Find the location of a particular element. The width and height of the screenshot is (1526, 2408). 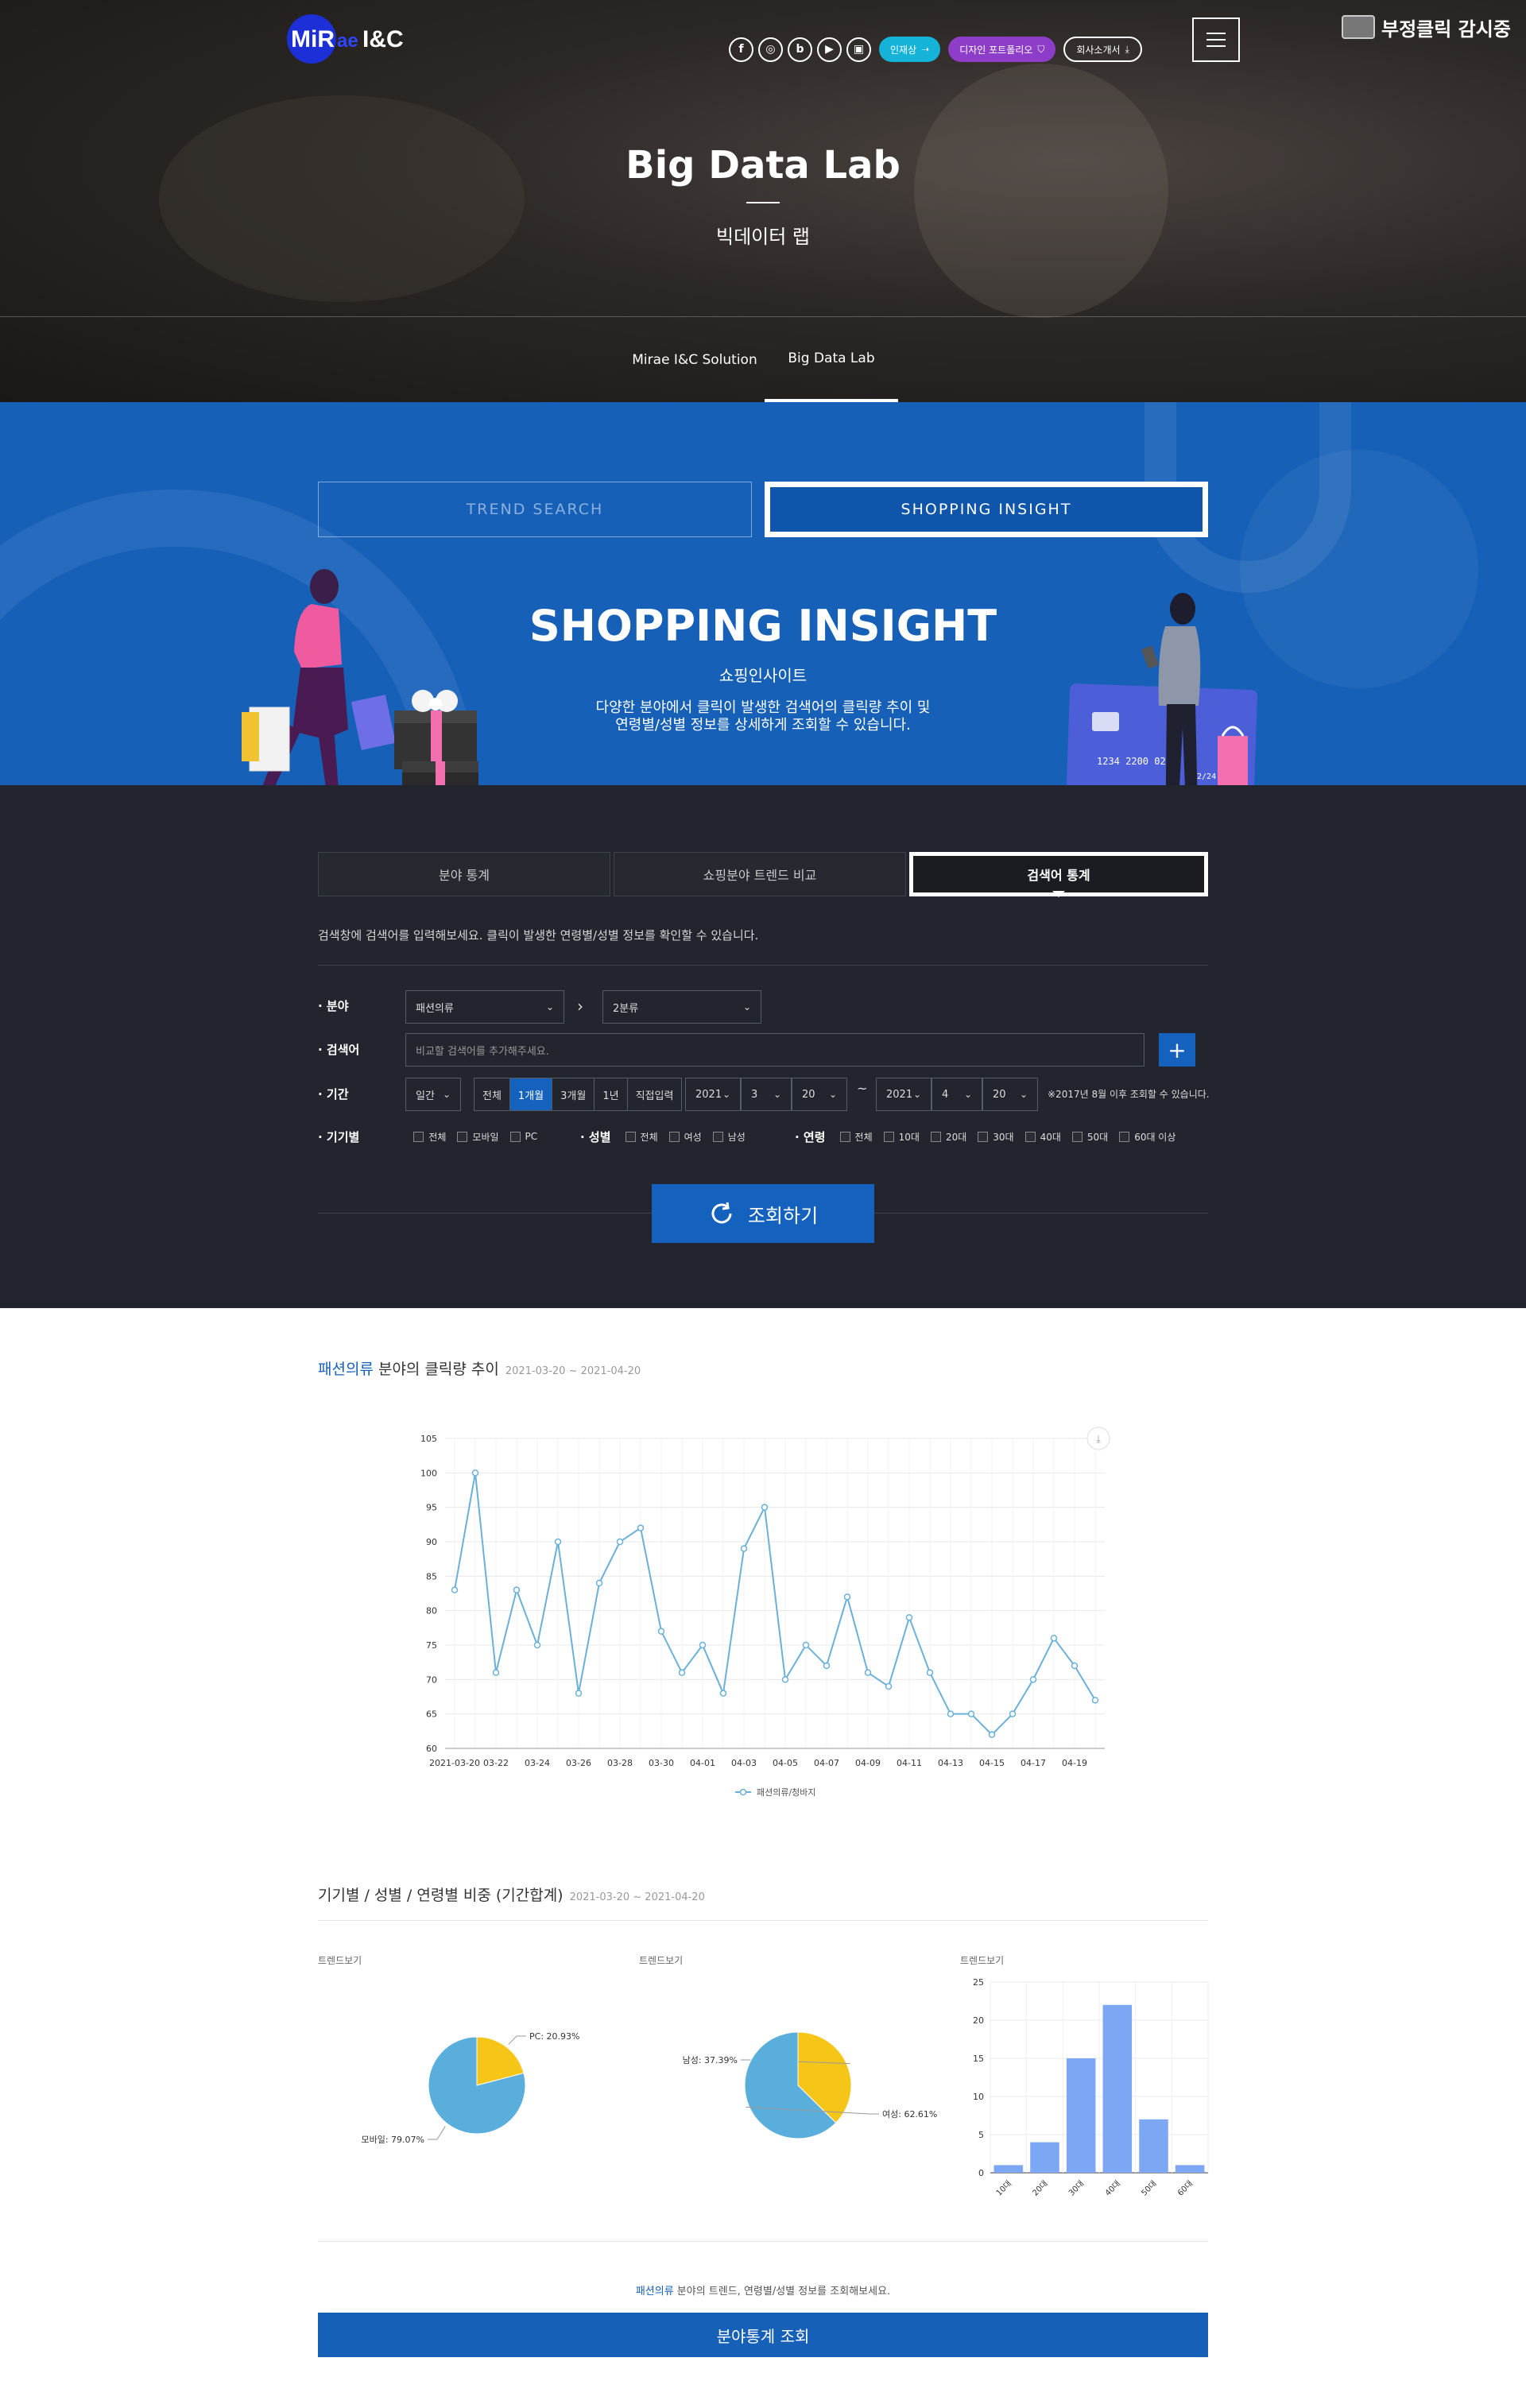

trend-date-range: 2021-03-20 ~ 2021-04-20 is located at coordinates (573, 1371).